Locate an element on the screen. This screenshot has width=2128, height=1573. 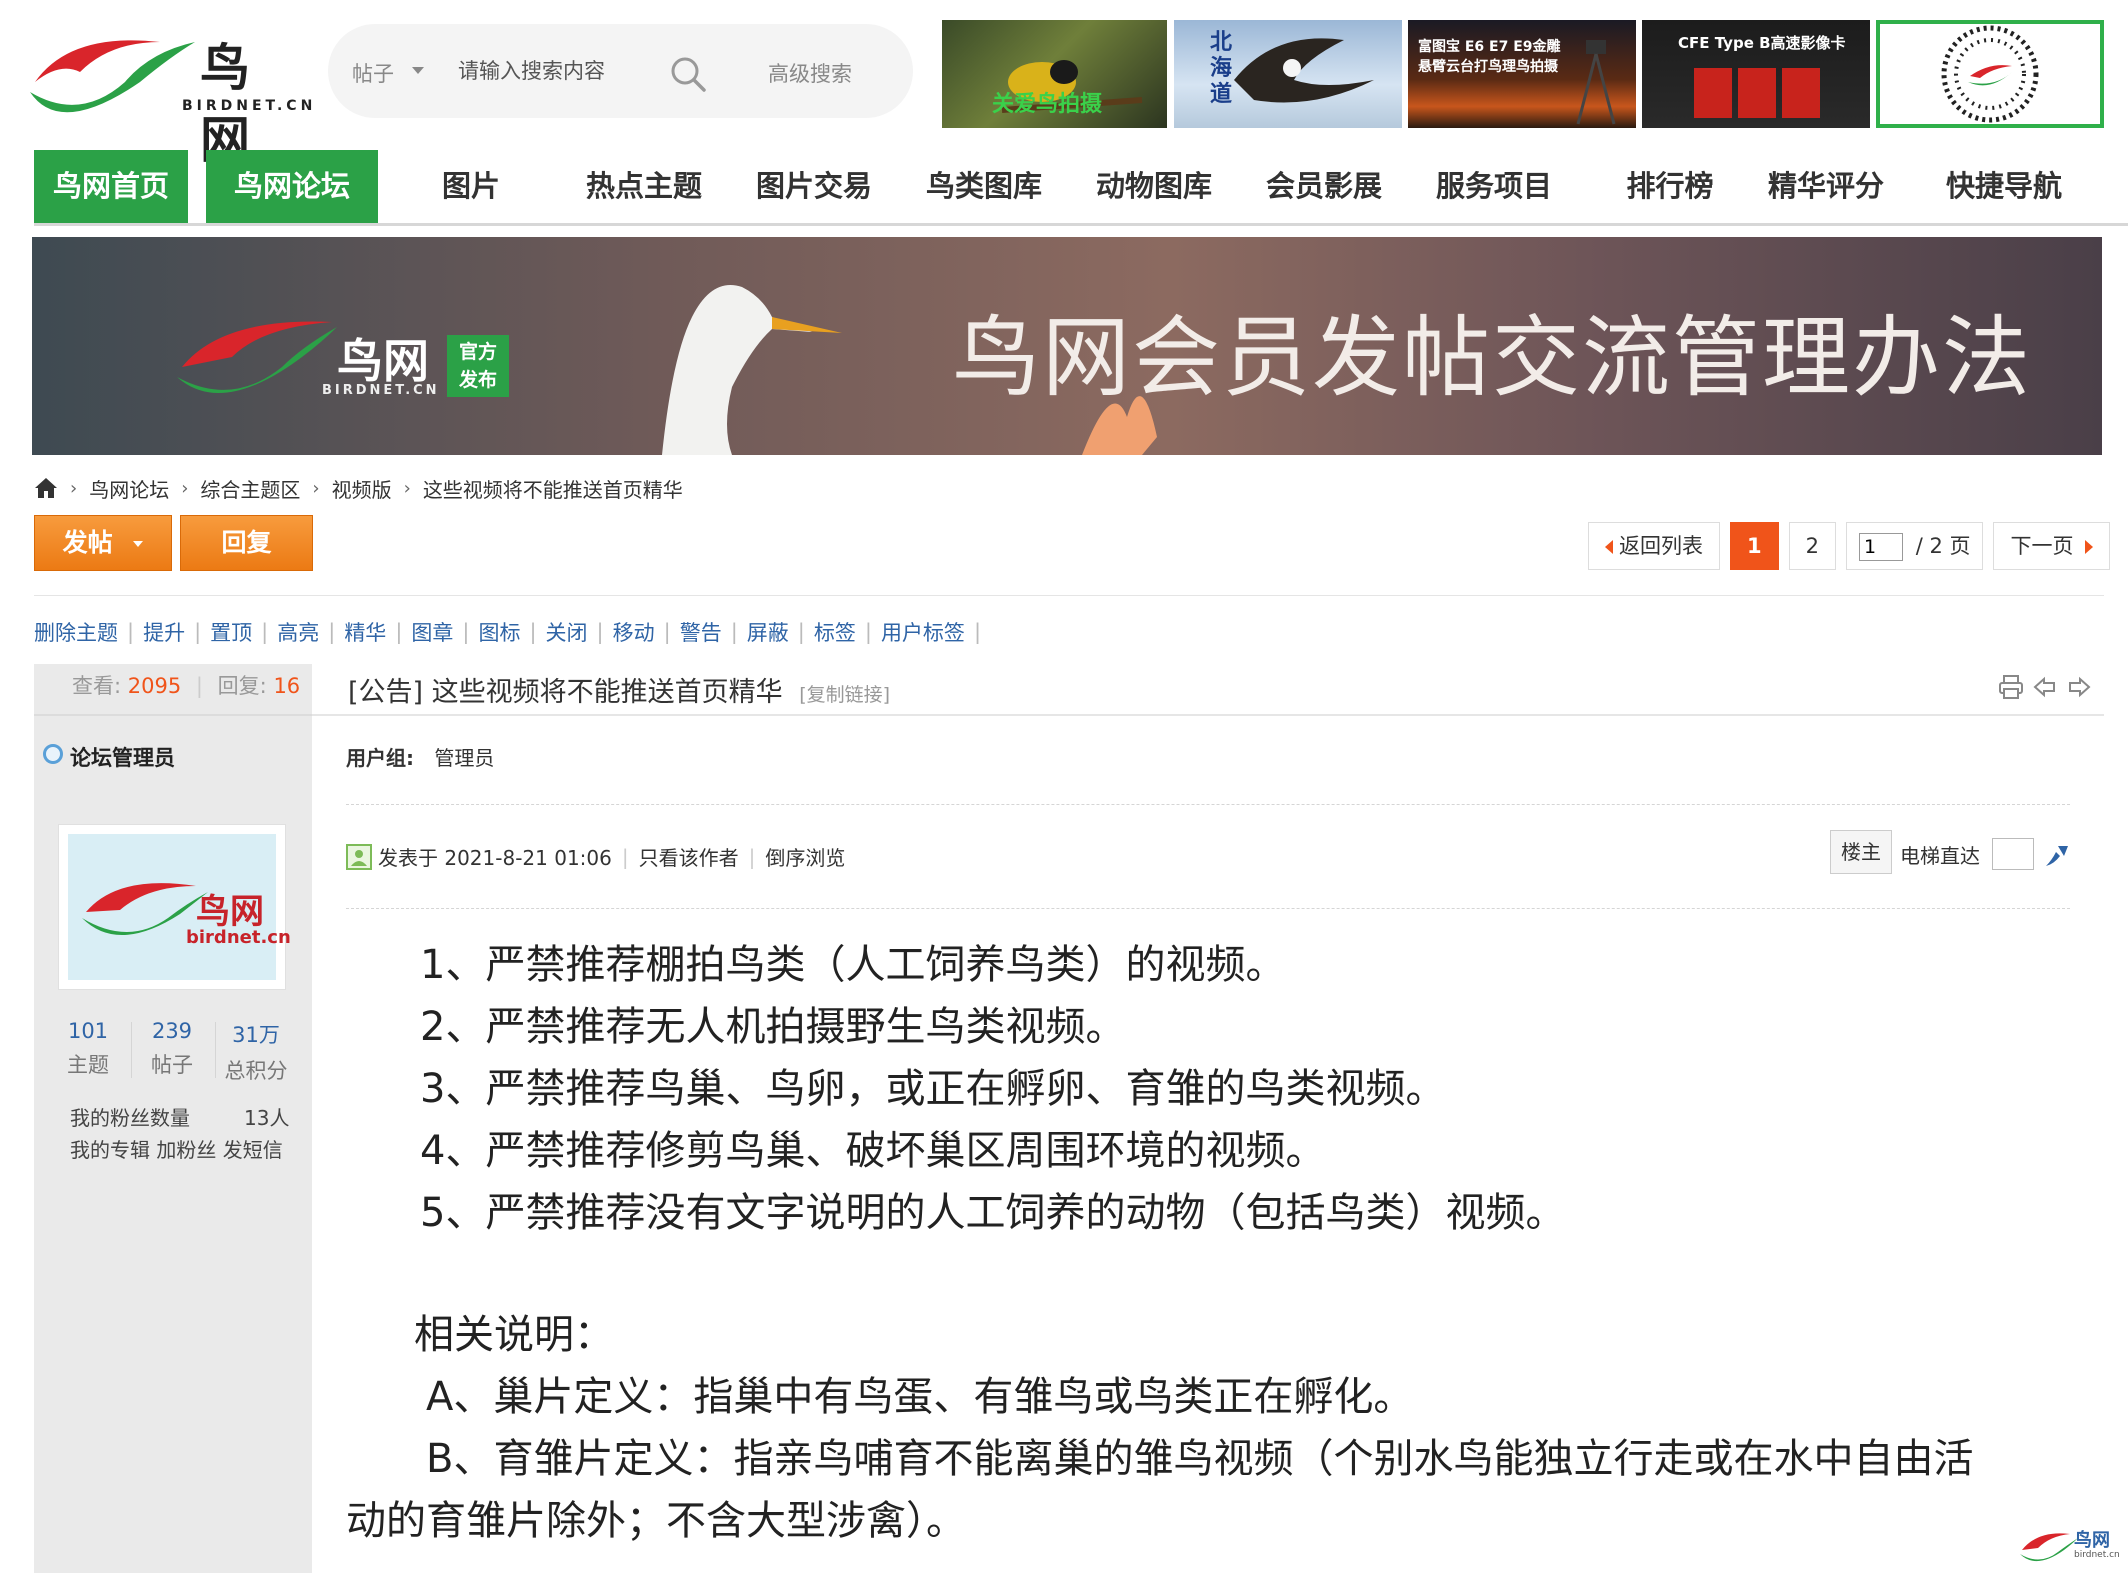
author-name: 论坛管理员 is located at coordinates (122, 757).